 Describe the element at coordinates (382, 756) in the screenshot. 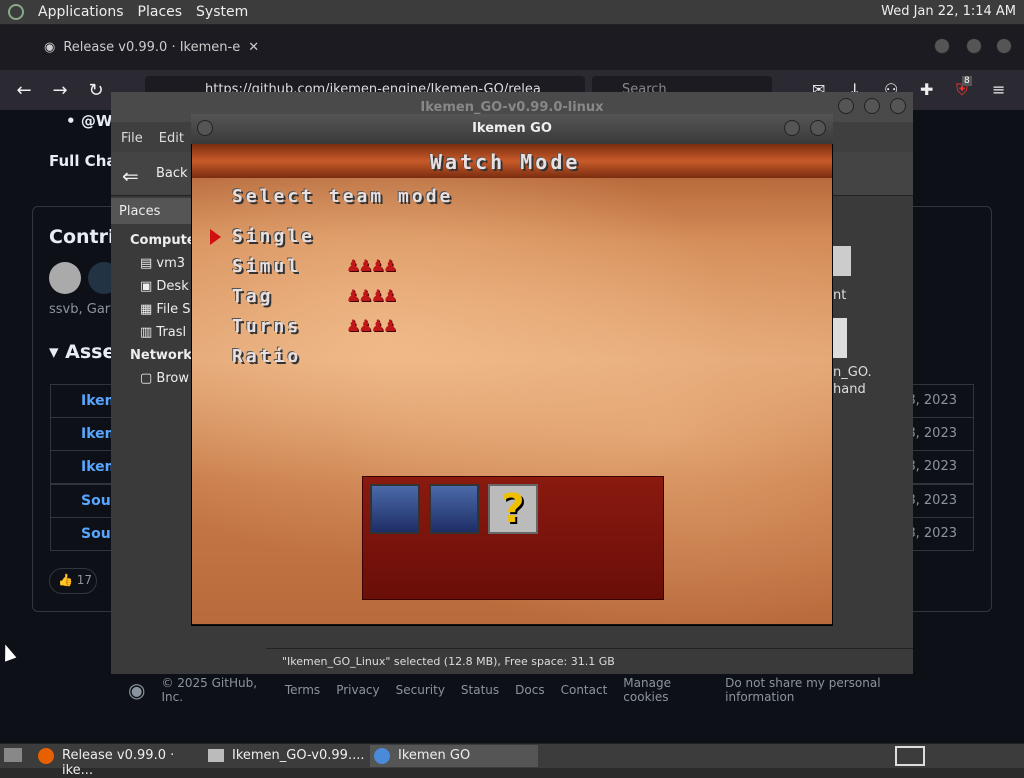

I see `ikemen-icon` at that location.